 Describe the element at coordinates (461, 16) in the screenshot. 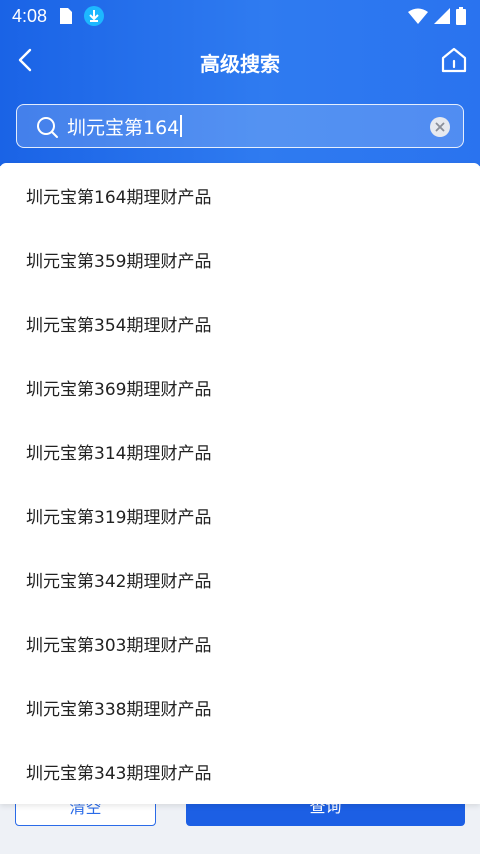

I see `battery-icon` at that location.